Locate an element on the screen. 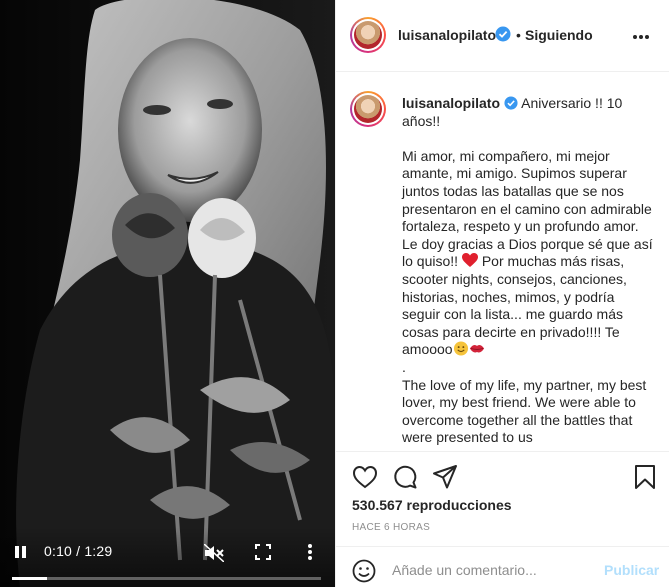 This screenshot has width=669, height=587. publish-button: Publicar is located at coordinates (631, 570).